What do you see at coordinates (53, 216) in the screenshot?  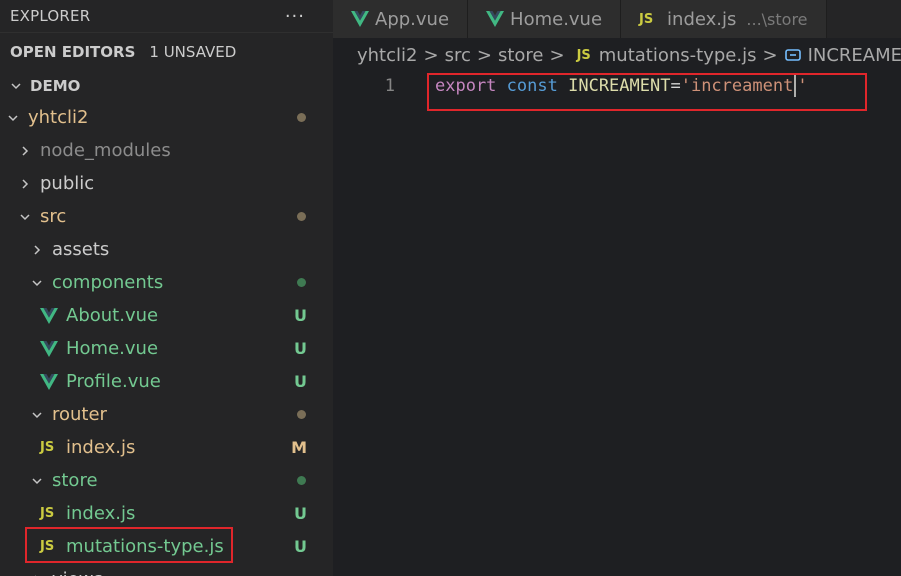 I see `tree-item-label: src` at bounding box center [53, 216].